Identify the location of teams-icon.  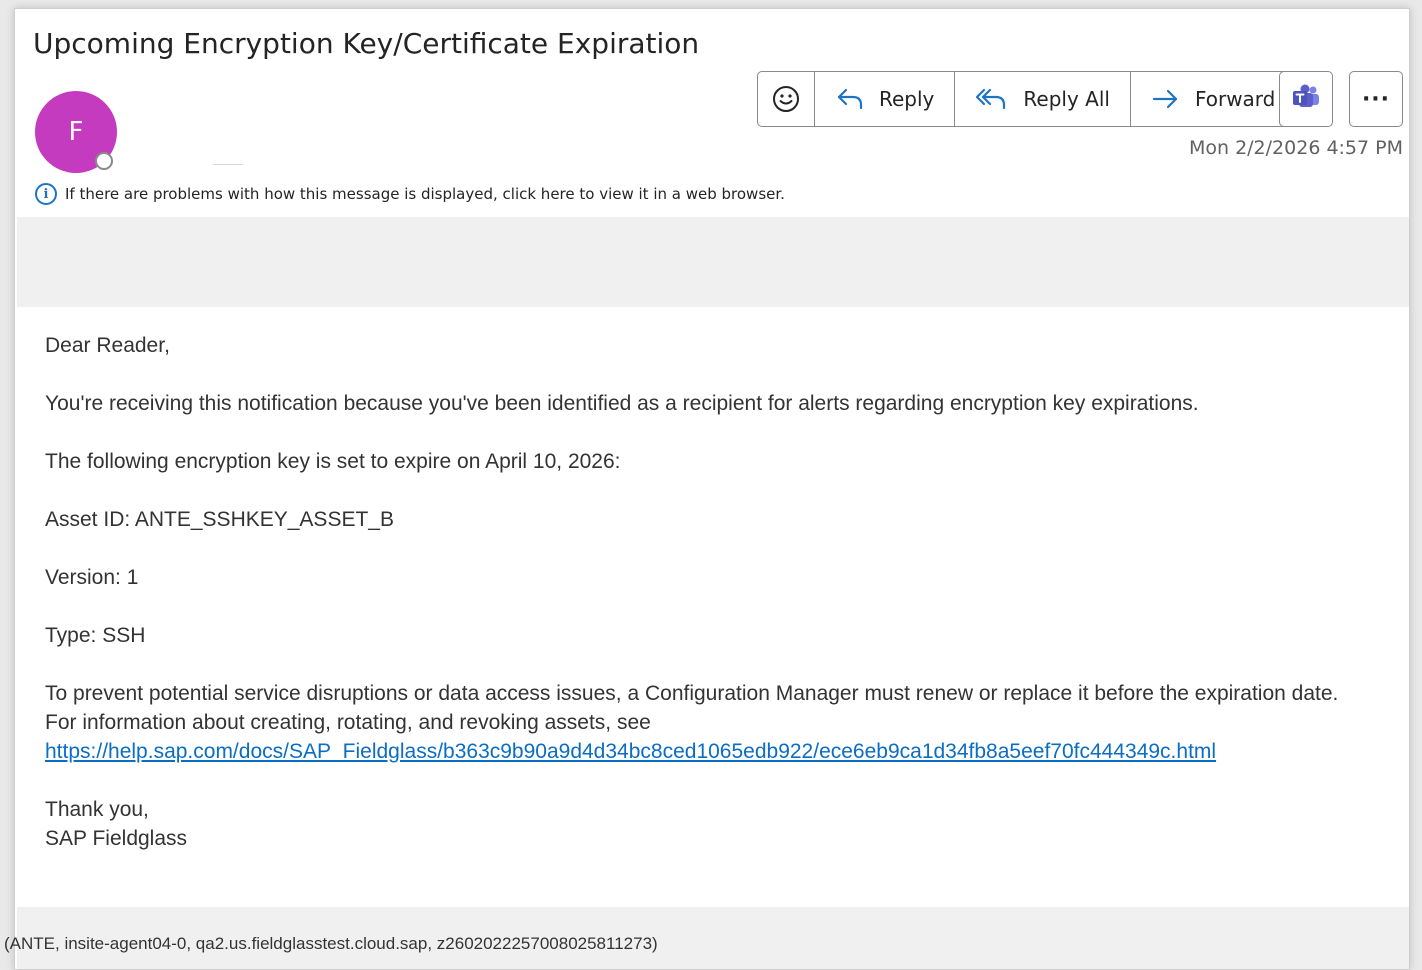
(1306, 99).